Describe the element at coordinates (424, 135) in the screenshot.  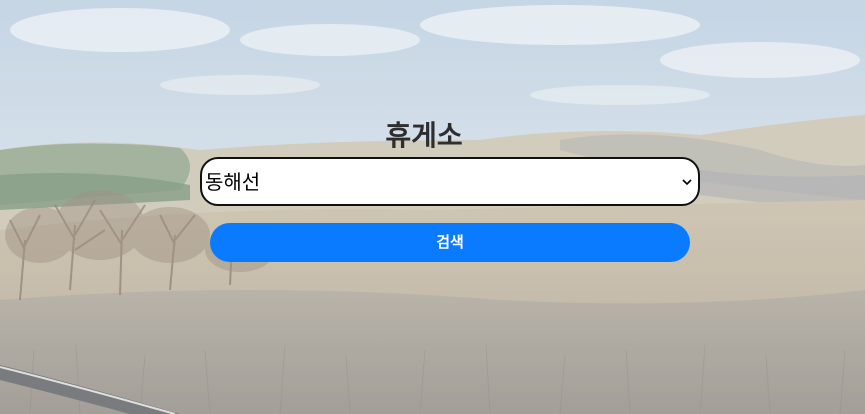
I see `page-title: 휴게소` at that location.